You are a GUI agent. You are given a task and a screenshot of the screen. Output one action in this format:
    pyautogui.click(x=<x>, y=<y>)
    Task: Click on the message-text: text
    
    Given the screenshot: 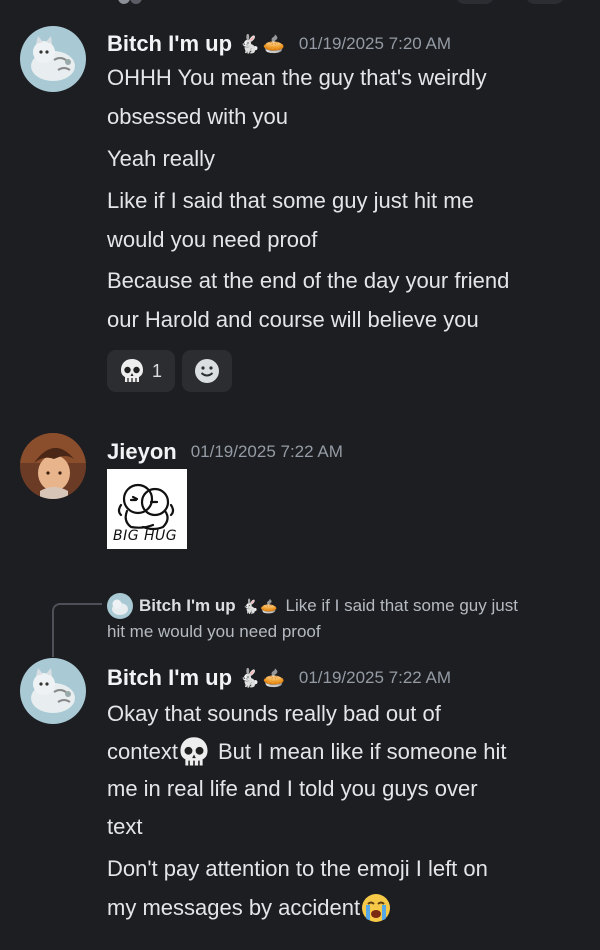 What is the action you would take?
    pyautogui.click(x=125, y=826)
    